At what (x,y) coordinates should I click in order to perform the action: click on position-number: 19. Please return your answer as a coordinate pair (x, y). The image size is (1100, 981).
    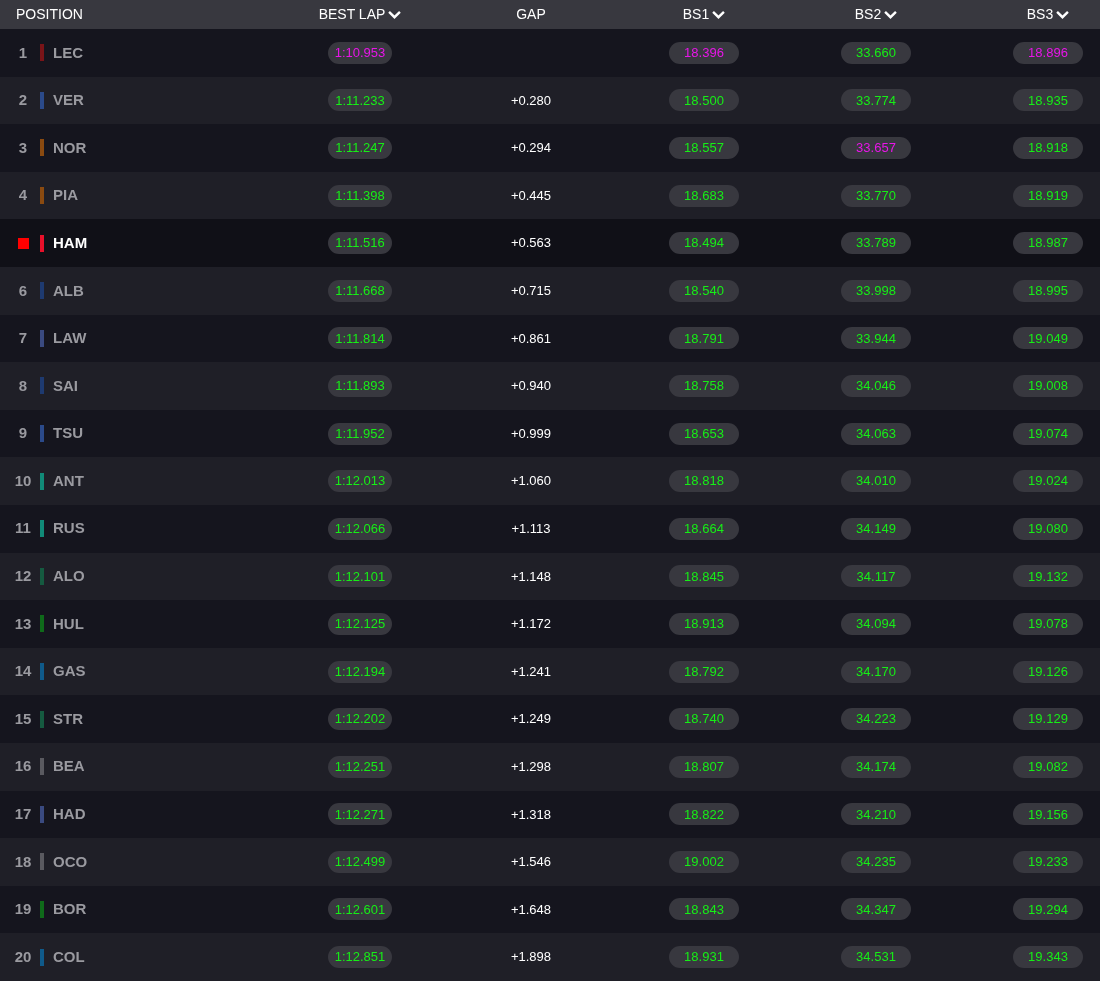
    Looking at the image, I should click on (23, 909).